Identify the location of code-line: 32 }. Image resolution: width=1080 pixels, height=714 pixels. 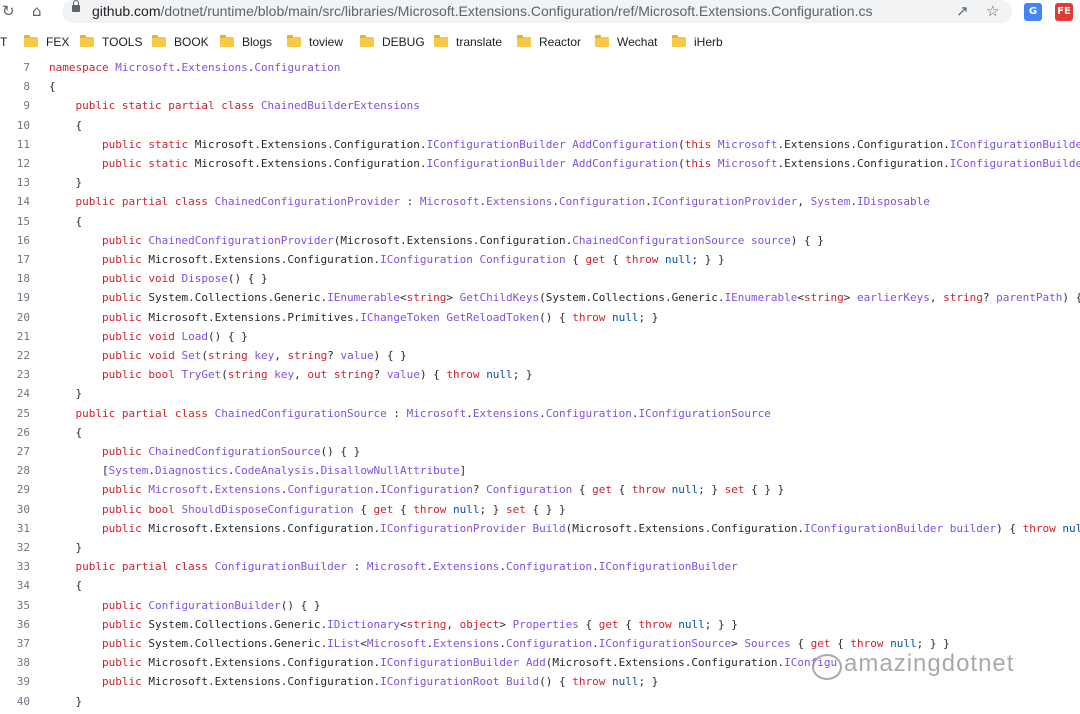
(540, 547).